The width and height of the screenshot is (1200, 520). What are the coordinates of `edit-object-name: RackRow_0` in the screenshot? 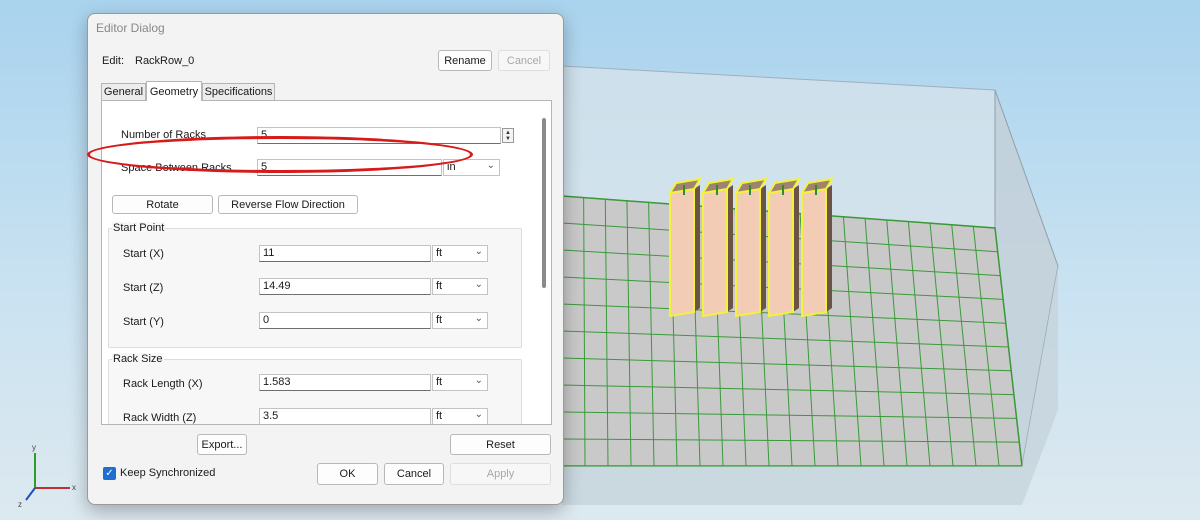 It's located at (165, 61).